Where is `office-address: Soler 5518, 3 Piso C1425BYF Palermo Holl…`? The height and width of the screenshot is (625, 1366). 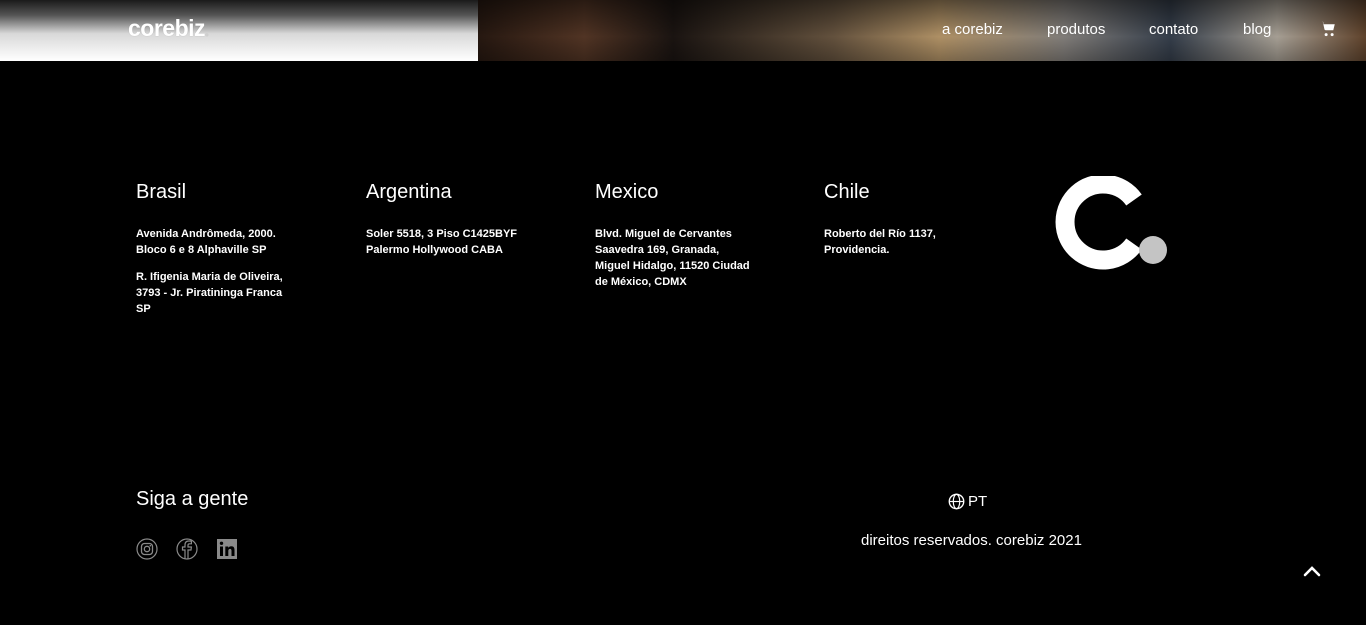
office-address: Soler 5518, 3 Piso C1425BYF Palermo Holl… is located at coordinates (442, 242).